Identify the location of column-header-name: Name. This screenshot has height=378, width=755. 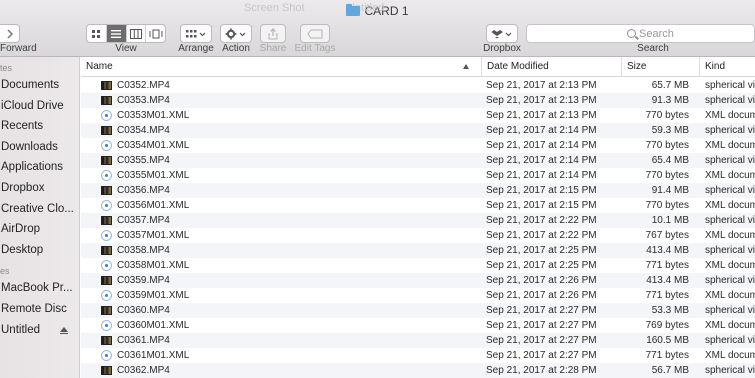
(280, 67).